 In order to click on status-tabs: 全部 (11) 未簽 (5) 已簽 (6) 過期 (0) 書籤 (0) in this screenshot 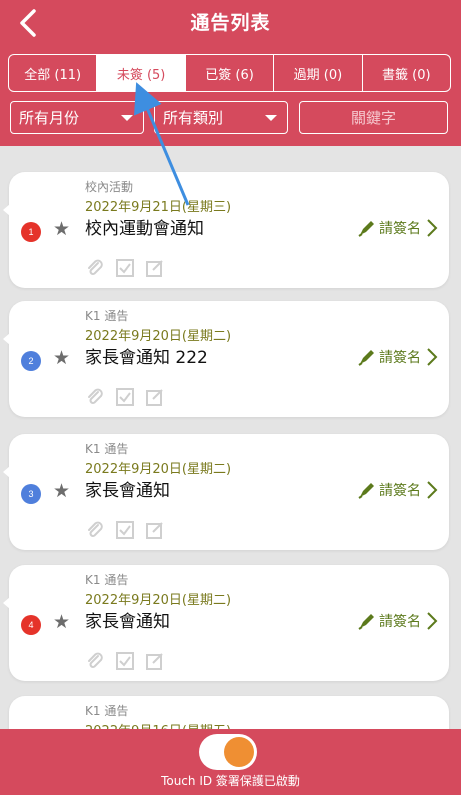, I will do `click(229, 73)`.